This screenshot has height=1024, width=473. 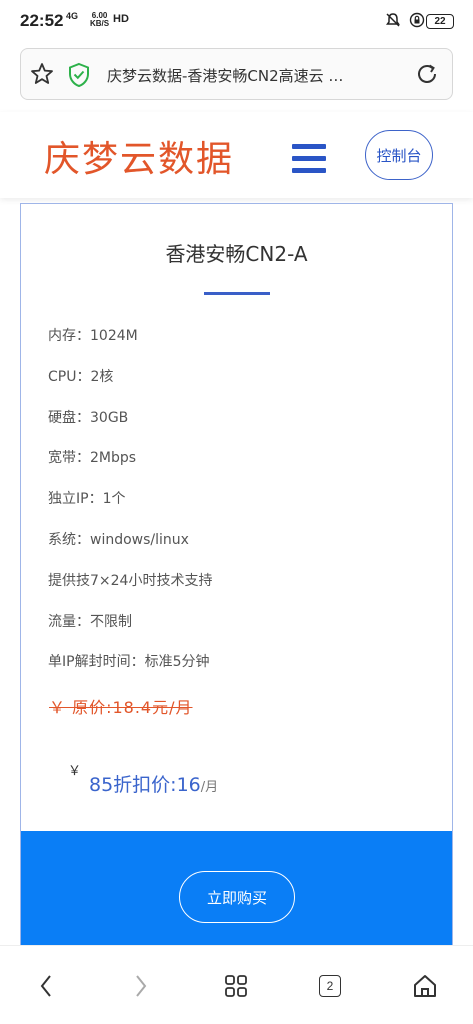 What do you see at coordinates (139, 156) in the screenshot?
I see `site-logo: 庆梦云数据` at bounding box center [139, 156].